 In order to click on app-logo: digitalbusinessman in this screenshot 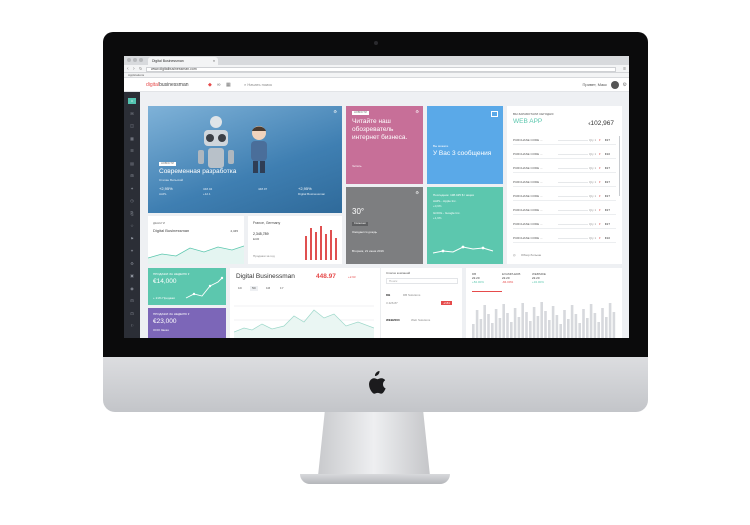, I will do `click(167, 85)`.